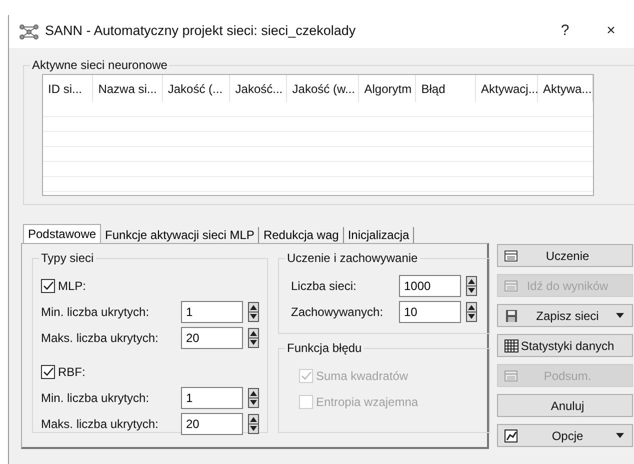 The image size is (634, 464). Describe the element at coordinates (430, 312) in the screenshot. I see `number-field: 10` at that location.